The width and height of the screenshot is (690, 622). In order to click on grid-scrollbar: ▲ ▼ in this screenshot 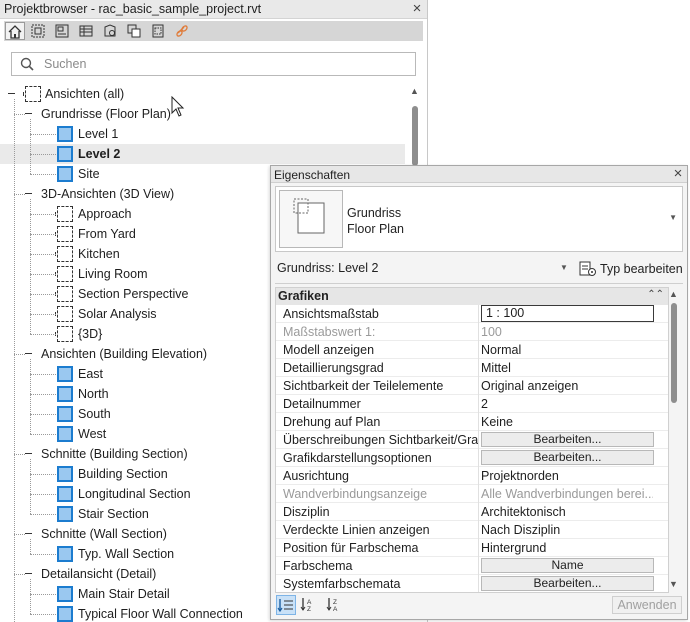, I will do `click(674, 440)`.